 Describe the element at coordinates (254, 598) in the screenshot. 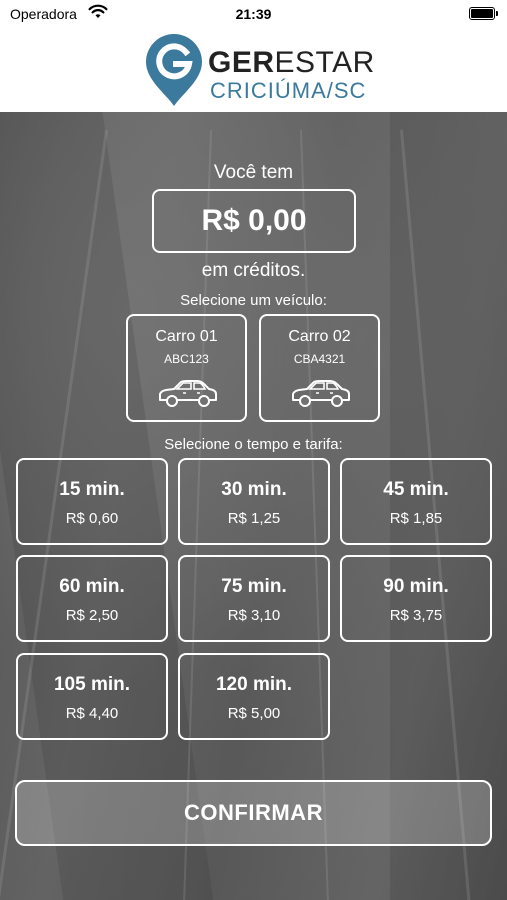

I see `tariff-option: 75 min. R$ 3,10` at that location.